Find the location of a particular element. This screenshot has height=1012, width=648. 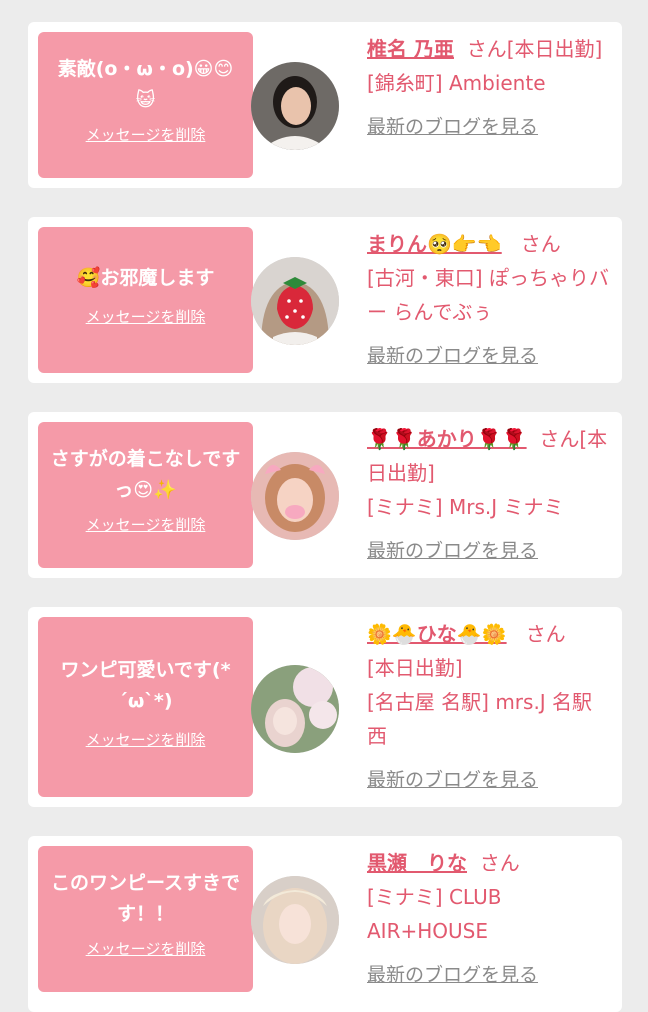

message-bubble: ワンピ可愛いです(*´ω`*) メッセージを削除 is located at coordinates (151, 707).